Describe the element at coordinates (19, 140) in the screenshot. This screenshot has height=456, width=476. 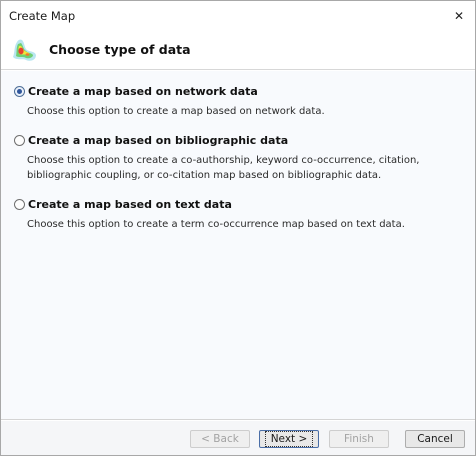
I see `radio-bibliographic-data` at that location.